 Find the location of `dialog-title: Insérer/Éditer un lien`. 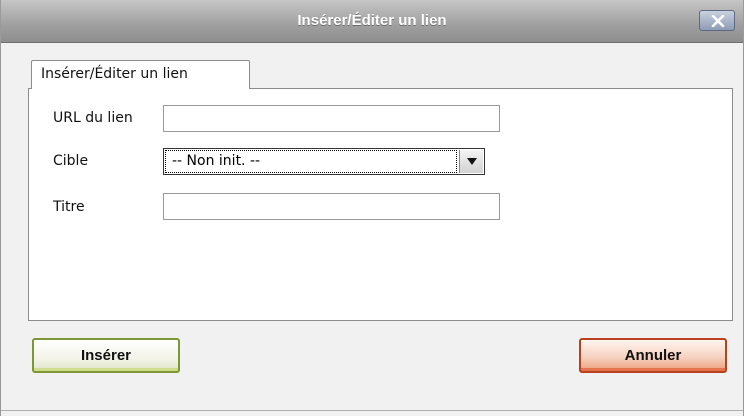

dialog-title: Insérer/Éditer un lien is located at coordinates (372, 20).